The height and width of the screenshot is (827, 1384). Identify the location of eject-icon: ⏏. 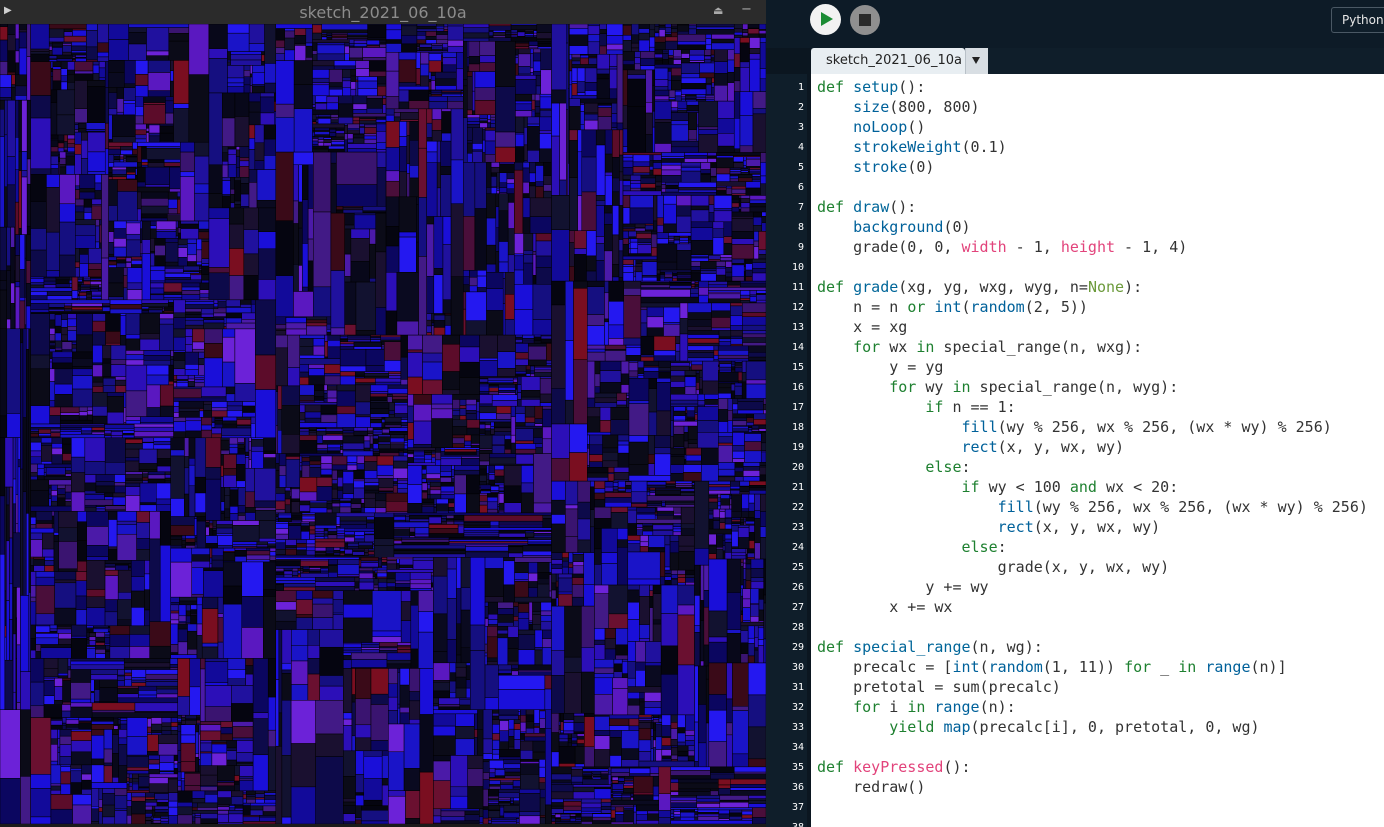
(719, 11).